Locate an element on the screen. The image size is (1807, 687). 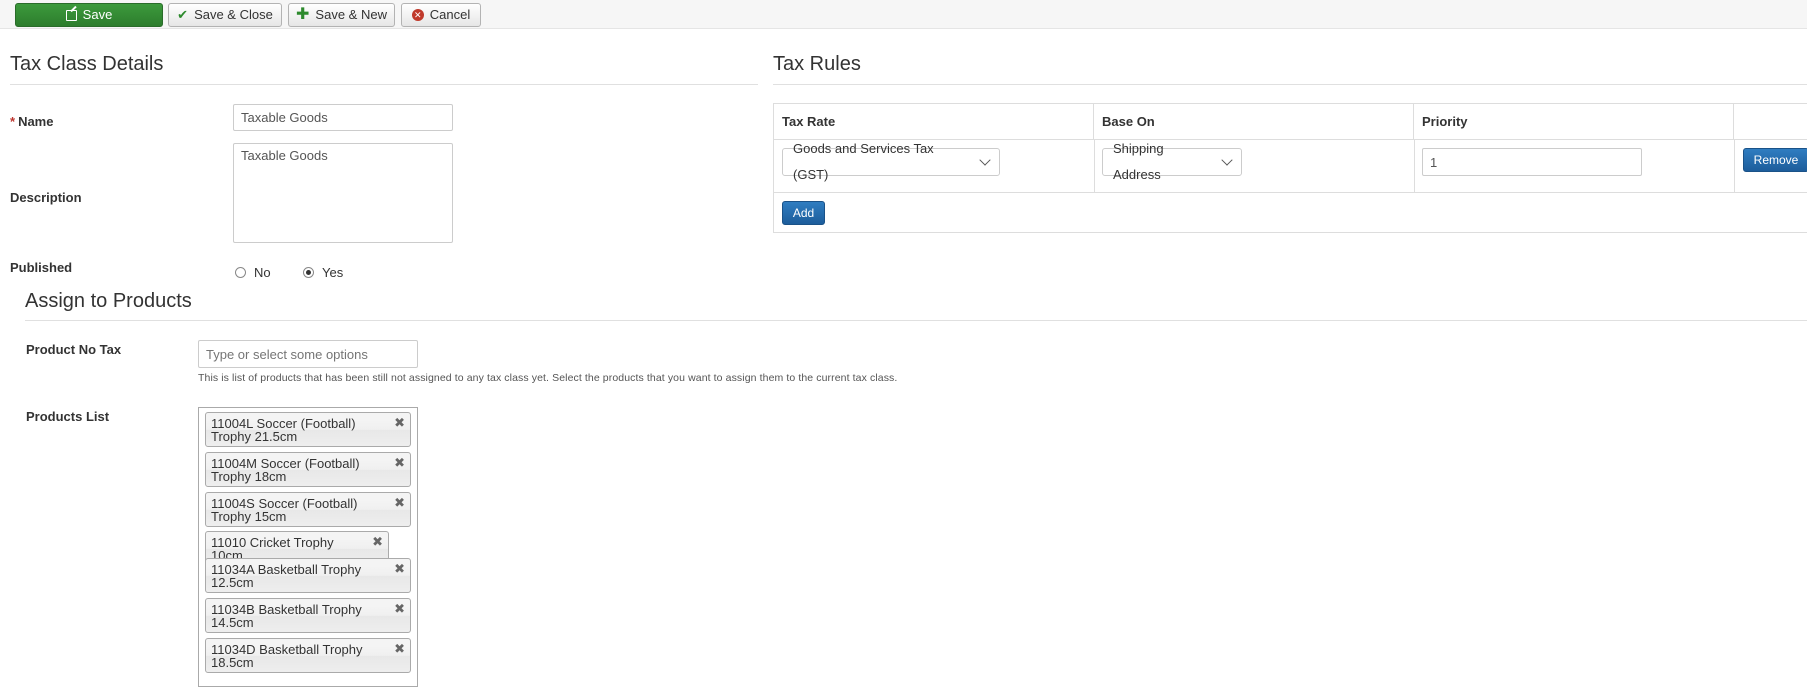
tax-rate-select: Goods and Services Tax (GST) is located at coordinates (891, 161).